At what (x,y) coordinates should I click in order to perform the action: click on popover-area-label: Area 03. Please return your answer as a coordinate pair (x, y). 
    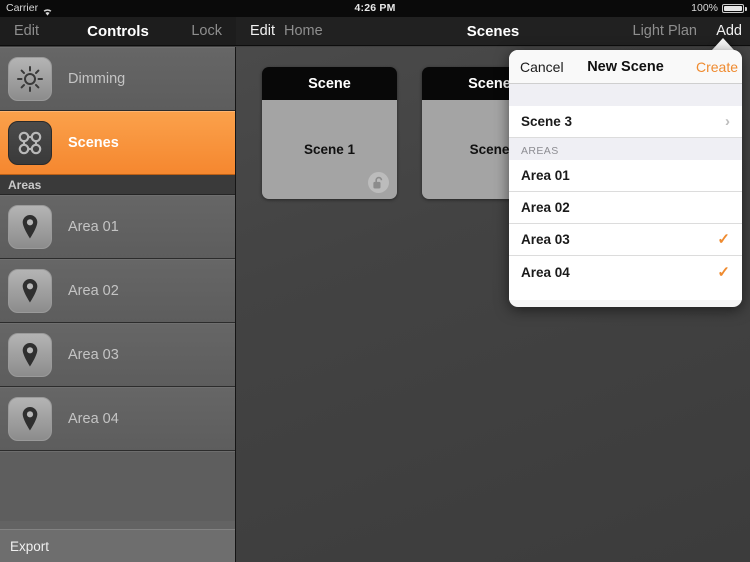
    Looking at the image, I should click on (545, 239).